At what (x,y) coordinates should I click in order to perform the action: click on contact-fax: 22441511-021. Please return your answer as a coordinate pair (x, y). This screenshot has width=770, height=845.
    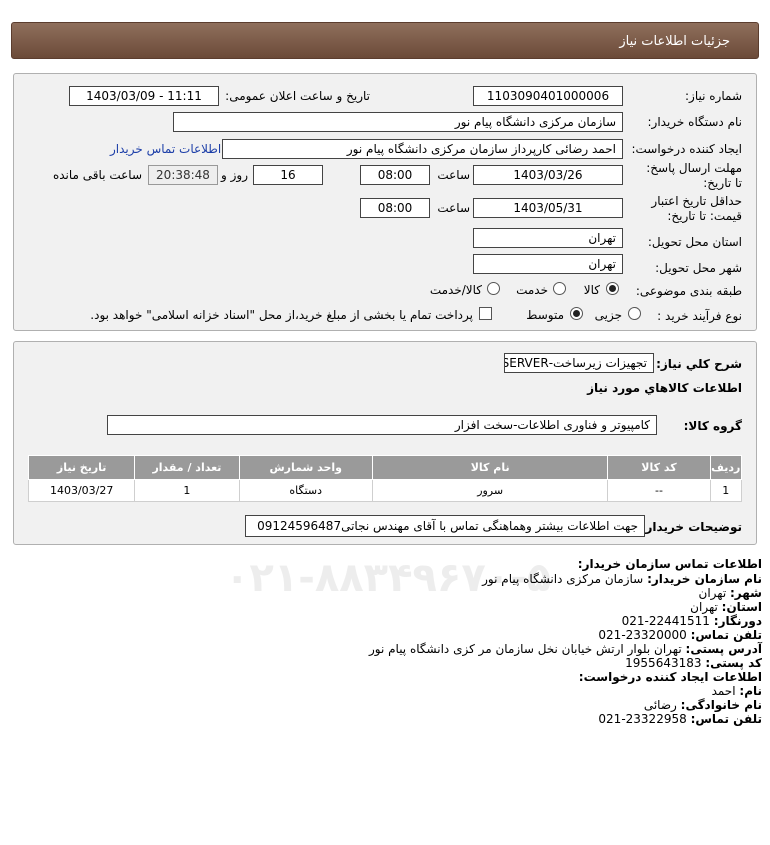
    Looking at the image, I should click on (665, 621).